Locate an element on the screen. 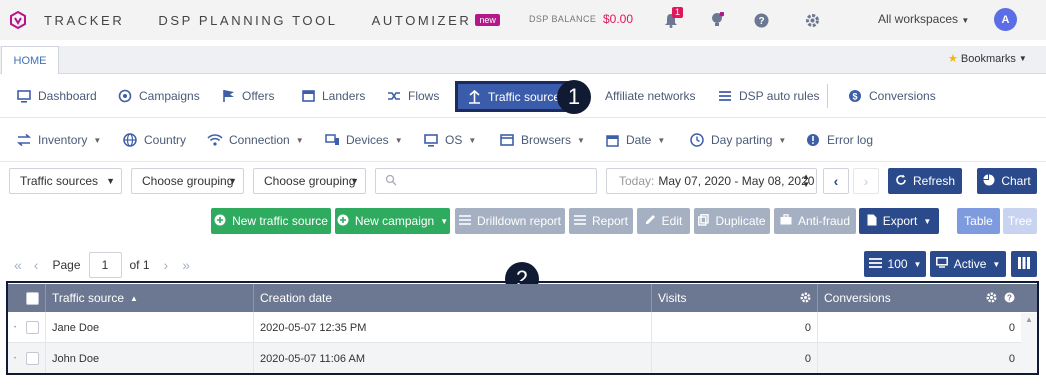 The image size is (1046, 388). wifi-icon is located at coordinates (215, 140).